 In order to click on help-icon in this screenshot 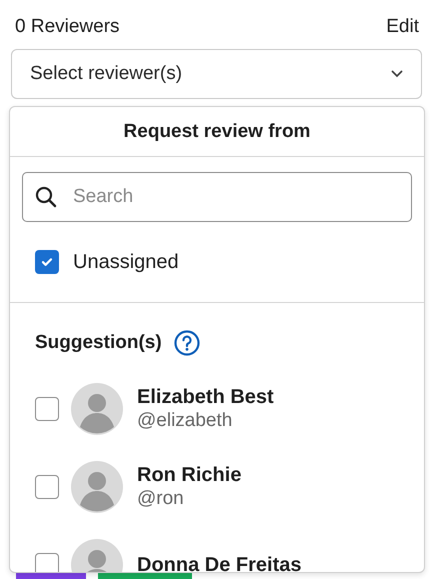, I will do `click(187, 343)`.